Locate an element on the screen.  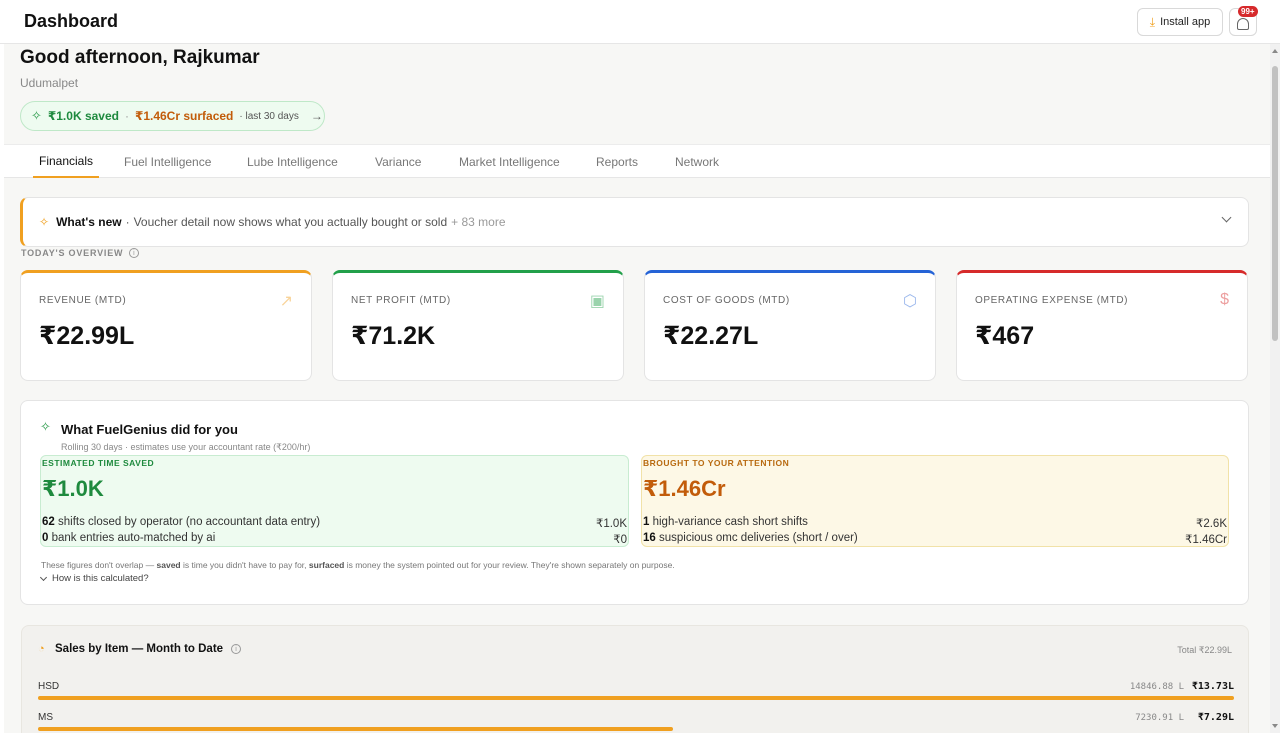
row-count: 62 is located at coordinates (48, 522).